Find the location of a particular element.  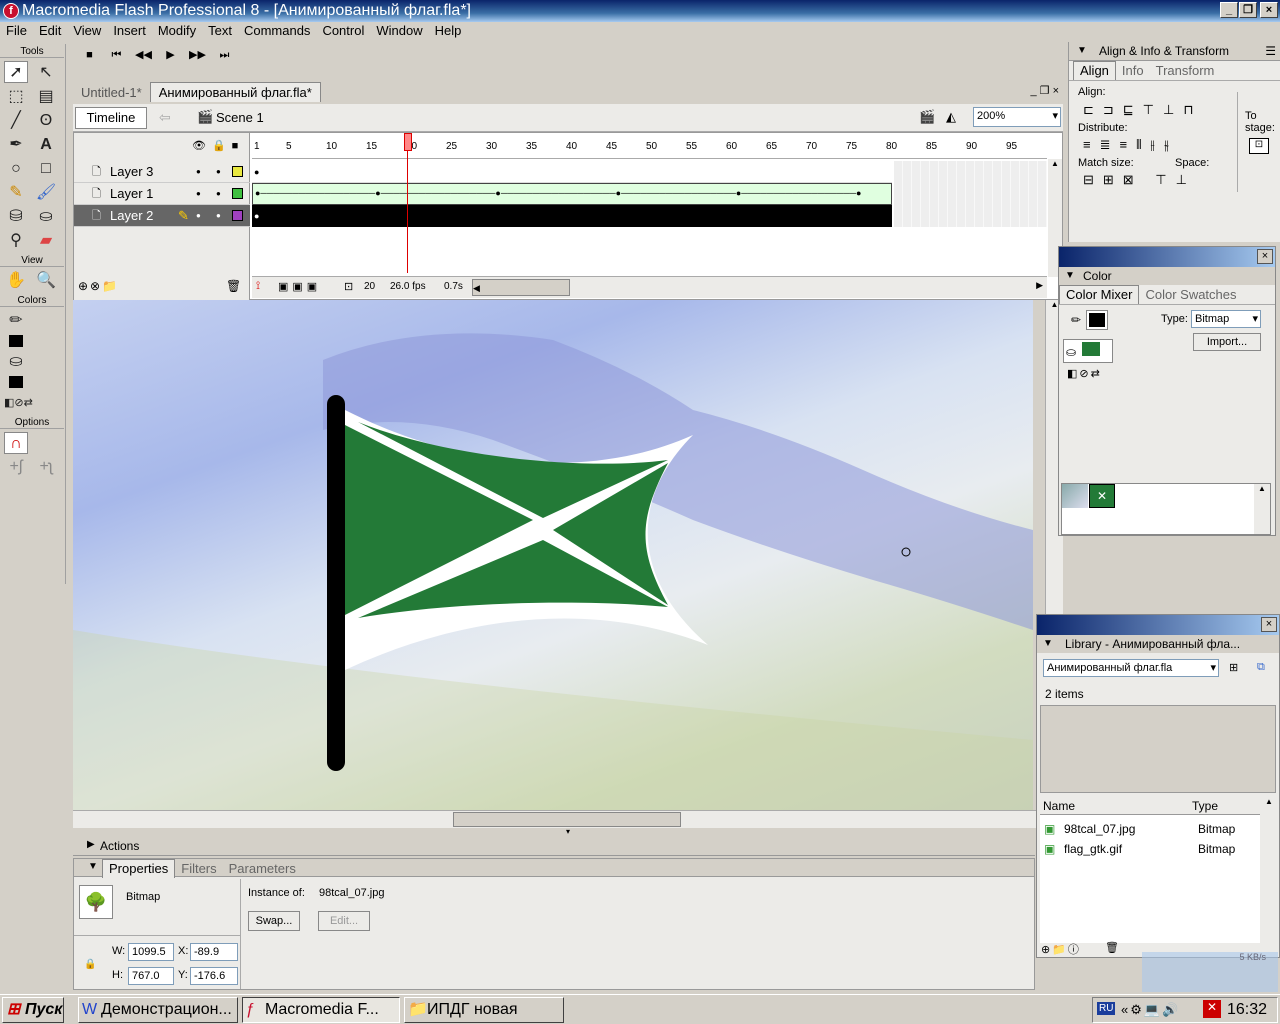

timeline-scrollbar-thumb: ◀ is located at coordinates (521, 287).